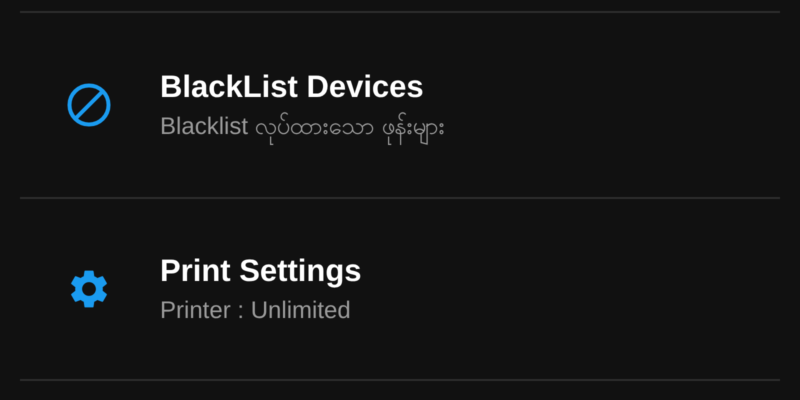  I want to click on setting-title: BlackList Devices, so click(302, 86).